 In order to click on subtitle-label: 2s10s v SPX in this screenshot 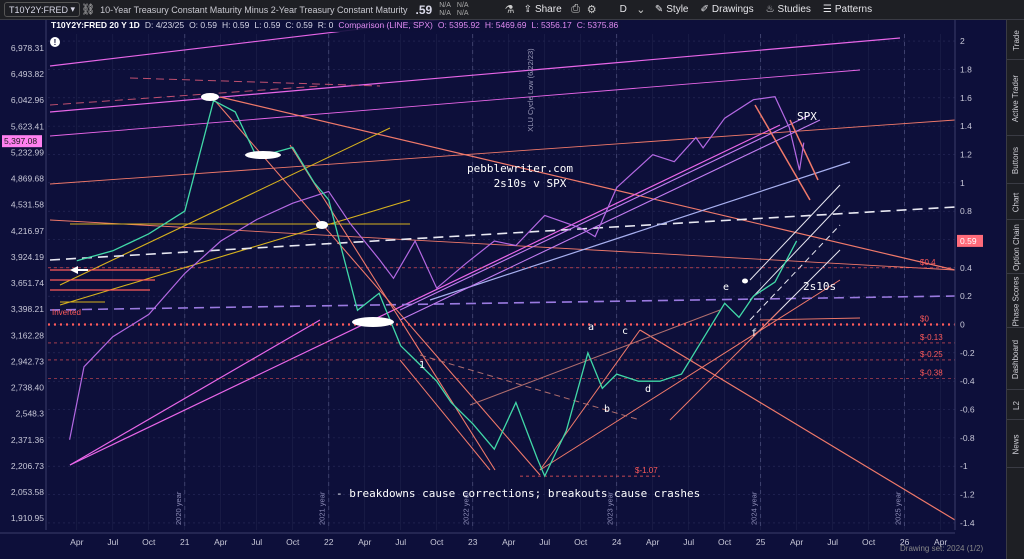, I will do `click(530, 183)`.